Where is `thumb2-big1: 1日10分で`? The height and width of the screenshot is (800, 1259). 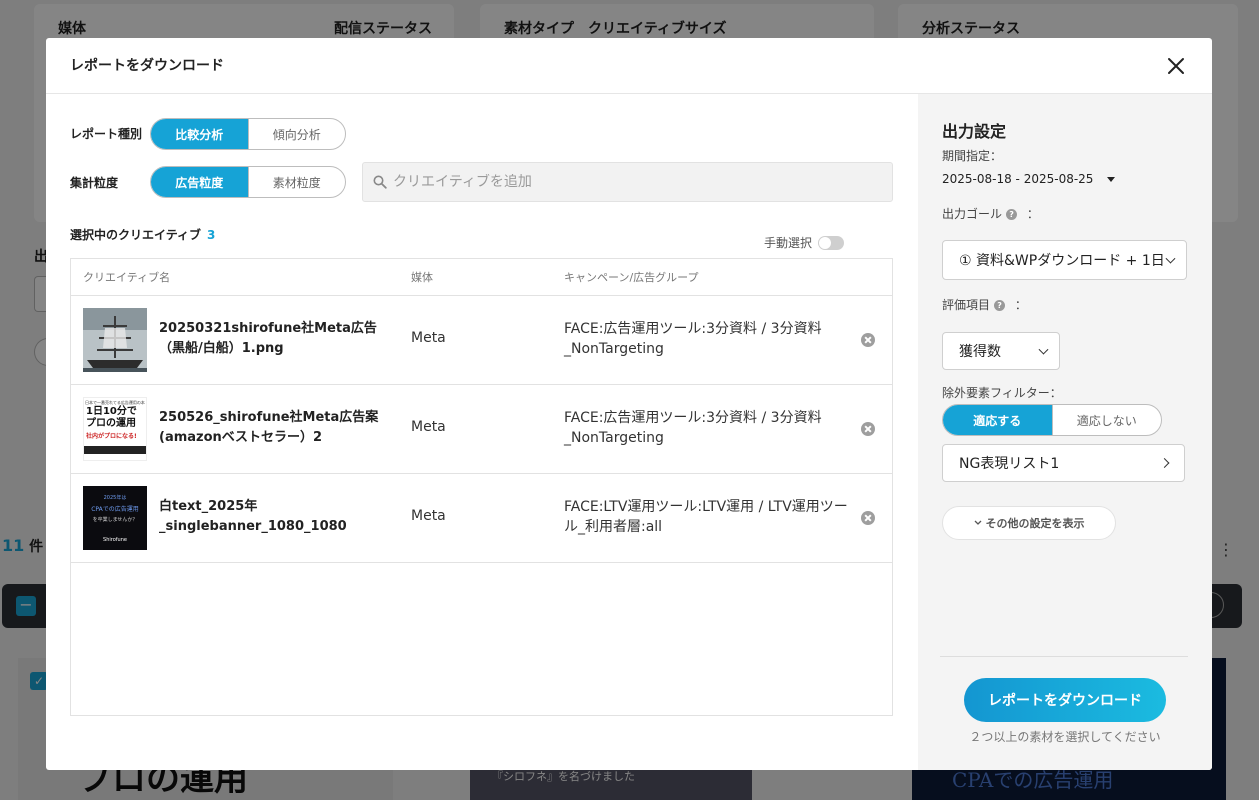
thumb2-big1: 1日10分で is located at coordinates (111, 411).